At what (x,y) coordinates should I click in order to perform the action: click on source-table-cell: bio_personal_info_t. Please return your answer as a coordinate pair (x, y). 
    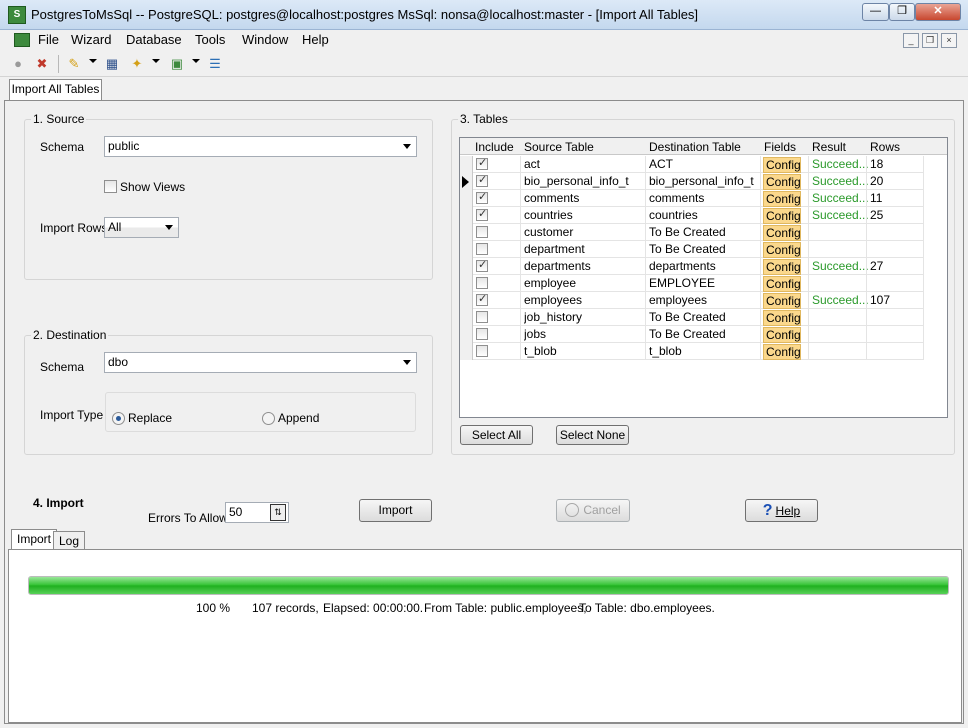
    Looking at the image, I should click on (584, 181).